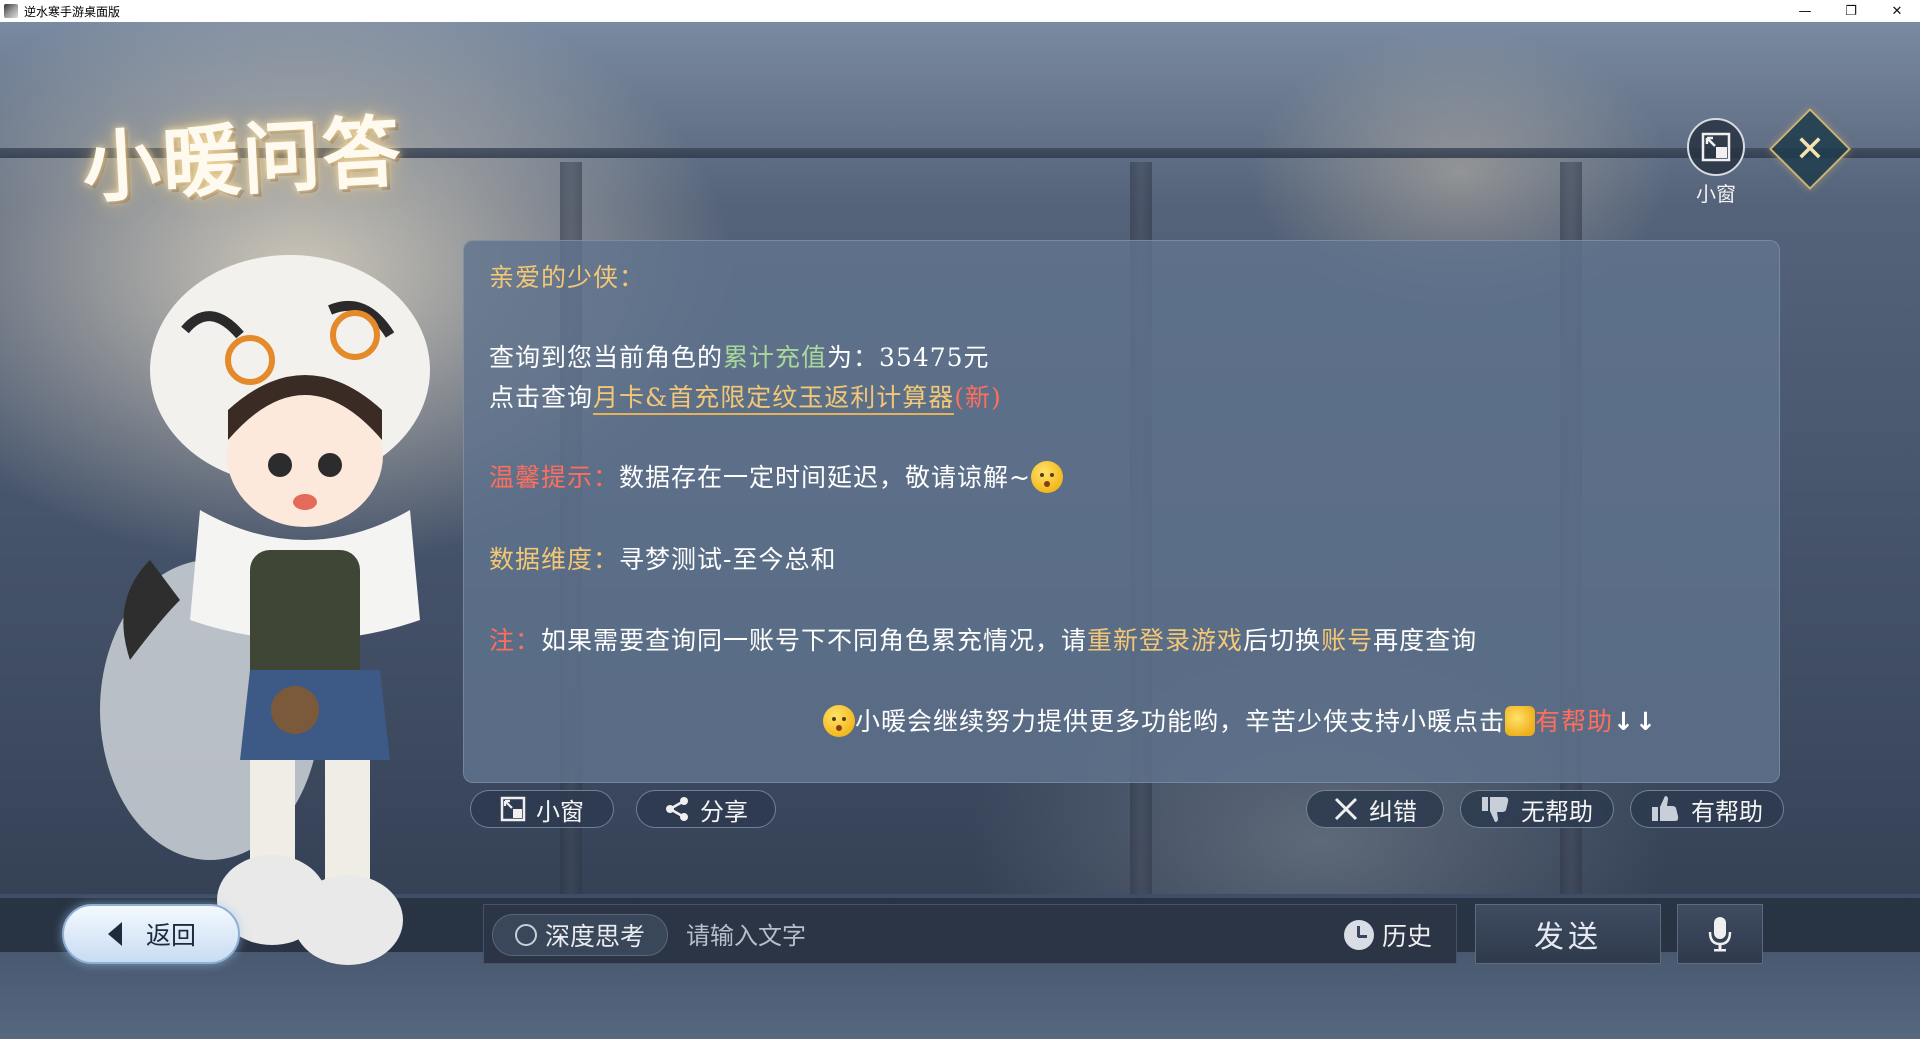 The height and width of the screenshot is (1039, 1920). I want to click on tip-line: 温馨提示：数据存在一定时间延迟，敬请谅解~, so click(776, 476).